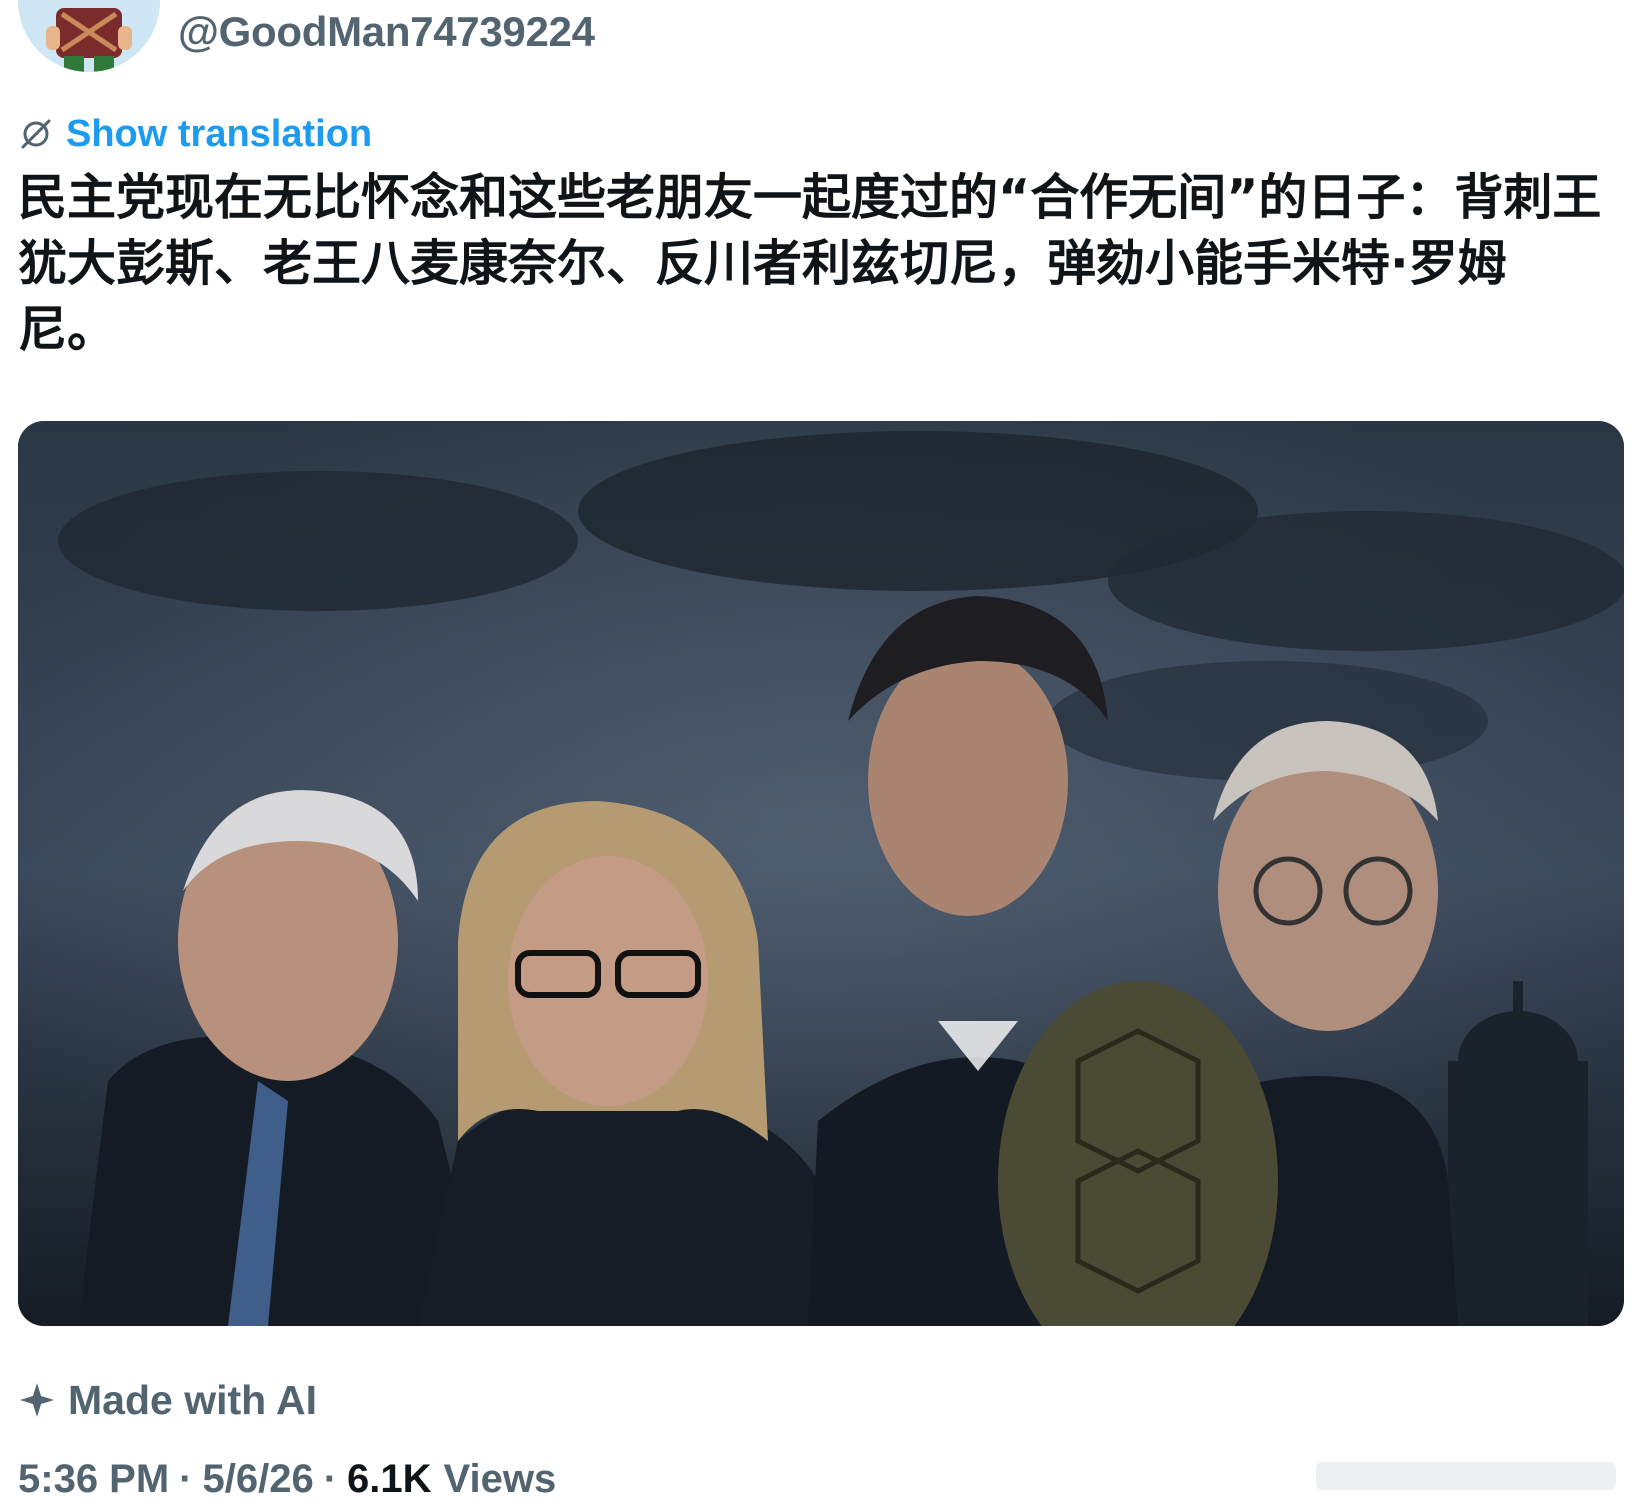 Image resolution: width=1640 pixels, height=1509 pixels. What do you see at coordinates (193, 1399) in the screenshot?
I see `made-with-ai-text: Made with AI` at bounding box center [193, 1399].